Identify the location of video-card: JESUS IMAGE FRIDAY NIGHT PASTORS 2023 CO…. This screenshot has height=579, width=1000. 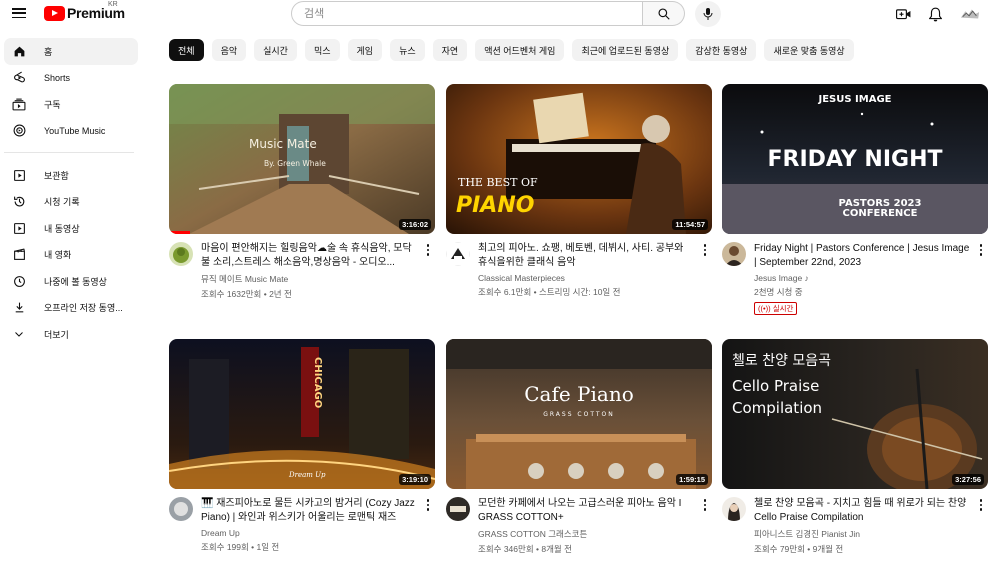
(855, 200).